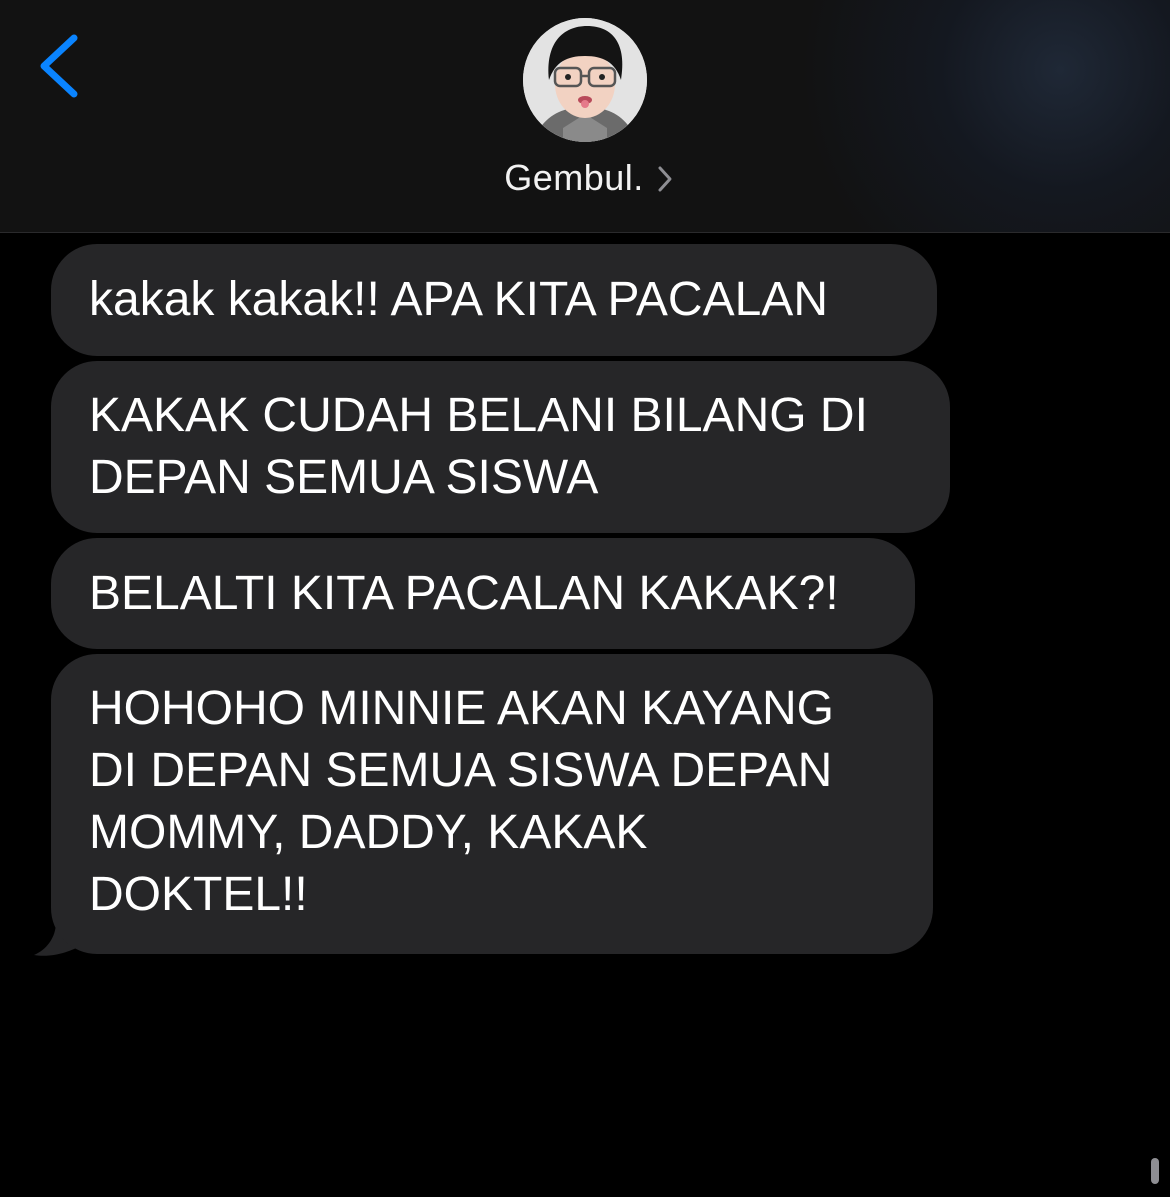  What do you see at coordinates (1155, 1171) in the screenshot?
I see `scroll-indicator` at bounding box center [1155, 1171].